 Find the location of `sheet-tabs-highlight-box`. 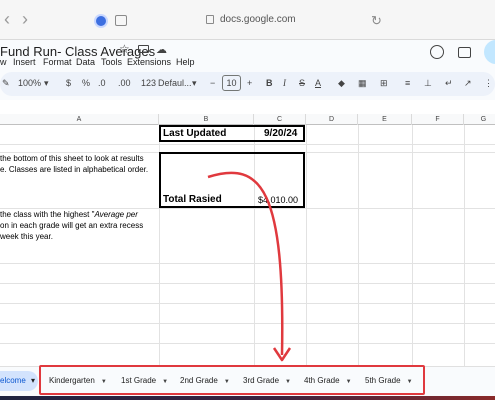

sheet-tabs-highlight-box is located at coordinates (232, 380).